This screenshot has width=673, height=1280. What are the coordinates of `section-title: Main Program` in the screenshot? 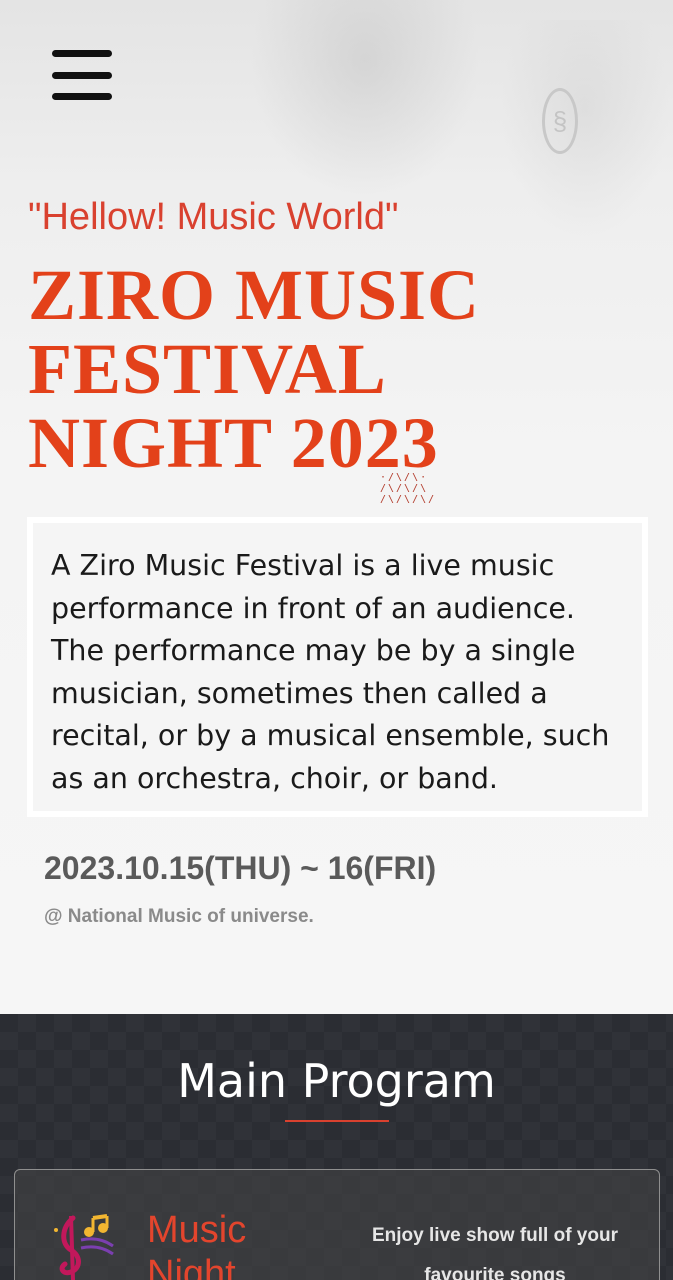 It's located at (336, 1081).